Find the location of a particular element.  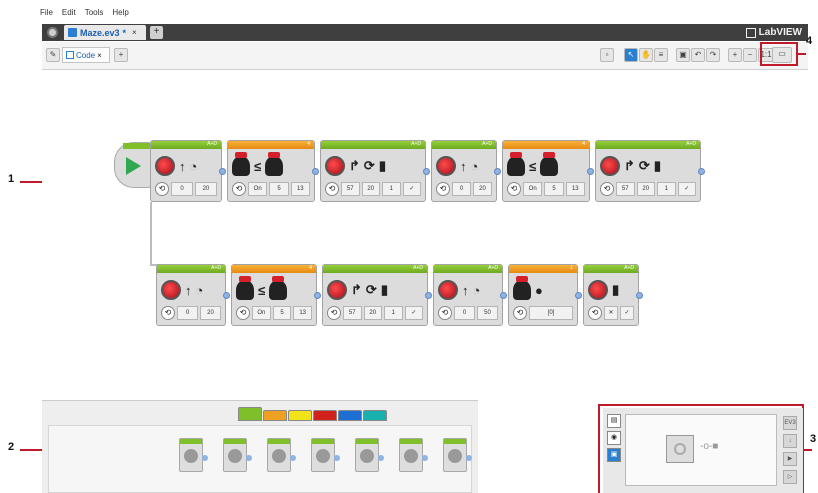

run-selected-button: ▷ is located at coordinates (790, 477).